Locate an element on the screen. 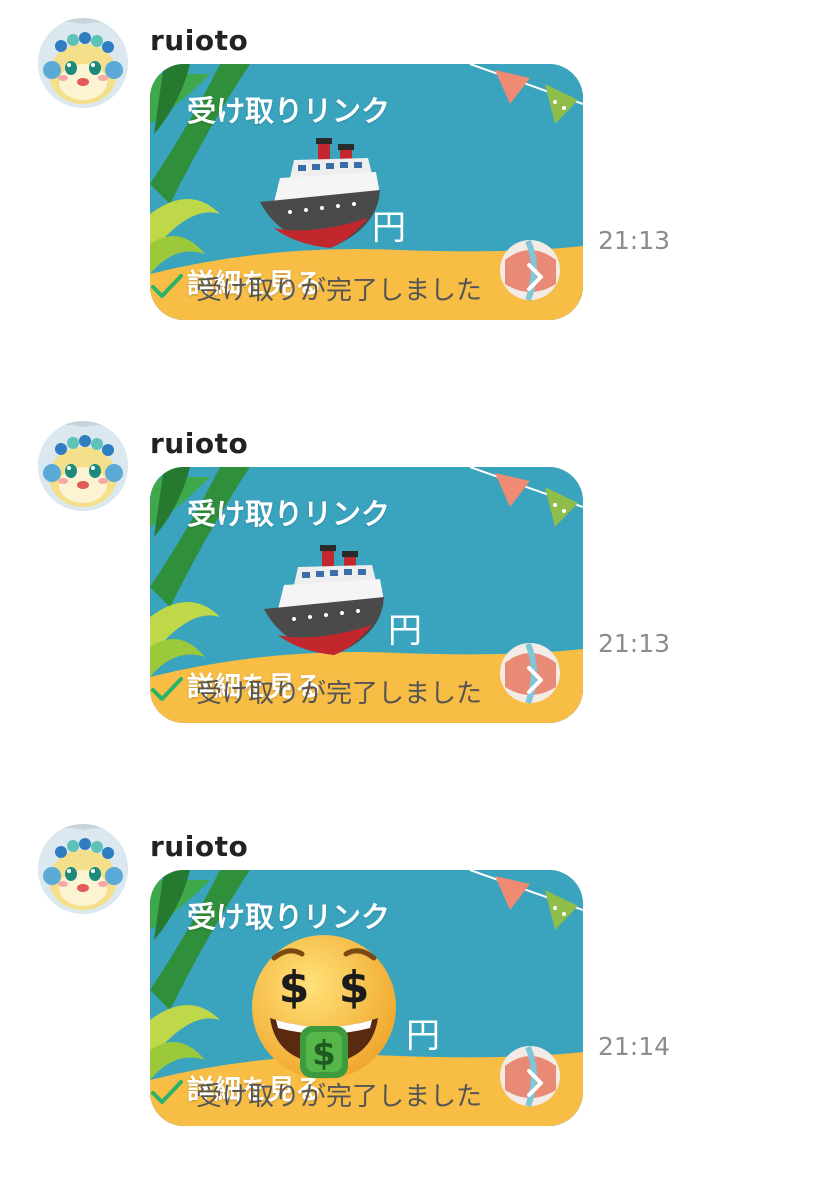 This screenshot has height=1199, width=819. money-mouth-face-icon: $ $ $ is located at coordinates (324, 1007).